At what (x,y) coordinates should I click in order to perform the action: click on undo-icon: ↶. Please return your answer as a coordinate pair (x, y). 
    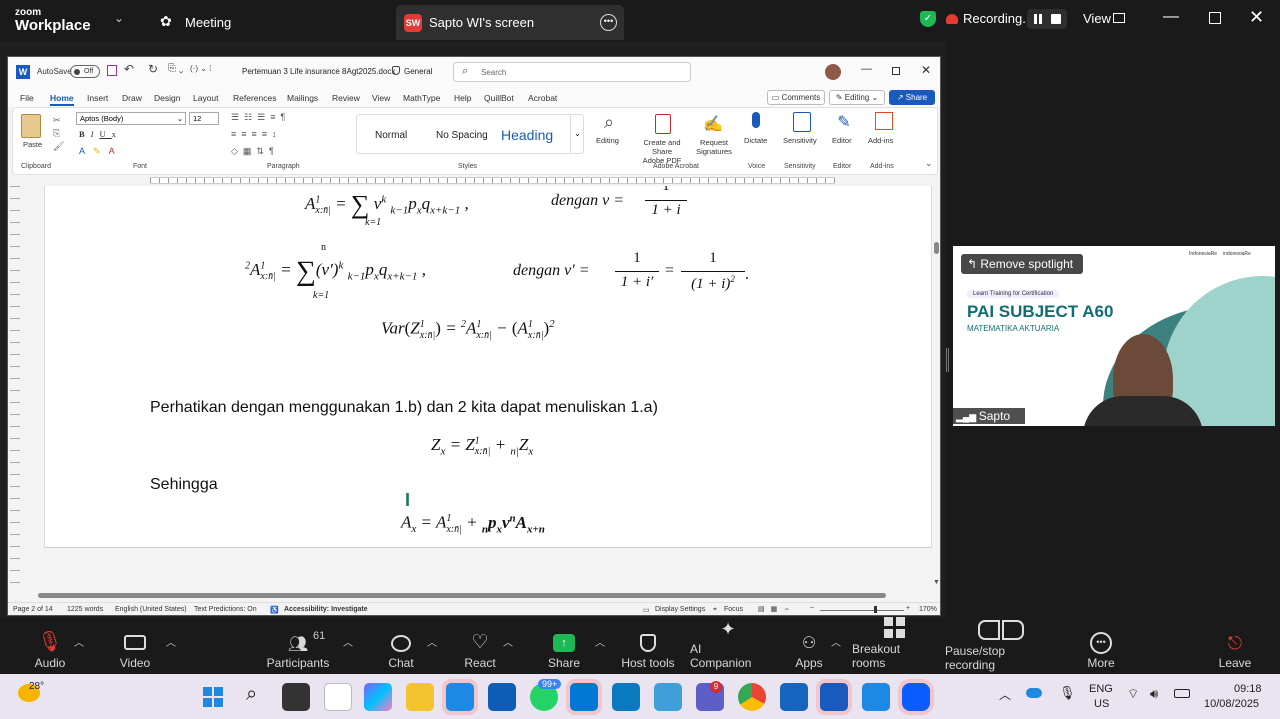
    Looking at the image, I should click on (129, 69).